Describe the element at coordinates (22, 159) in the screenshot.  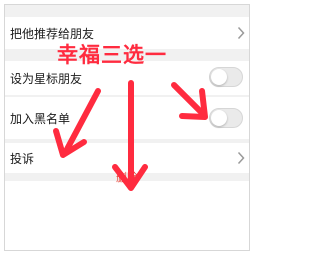
I see `report-label: 投诉` at that location.